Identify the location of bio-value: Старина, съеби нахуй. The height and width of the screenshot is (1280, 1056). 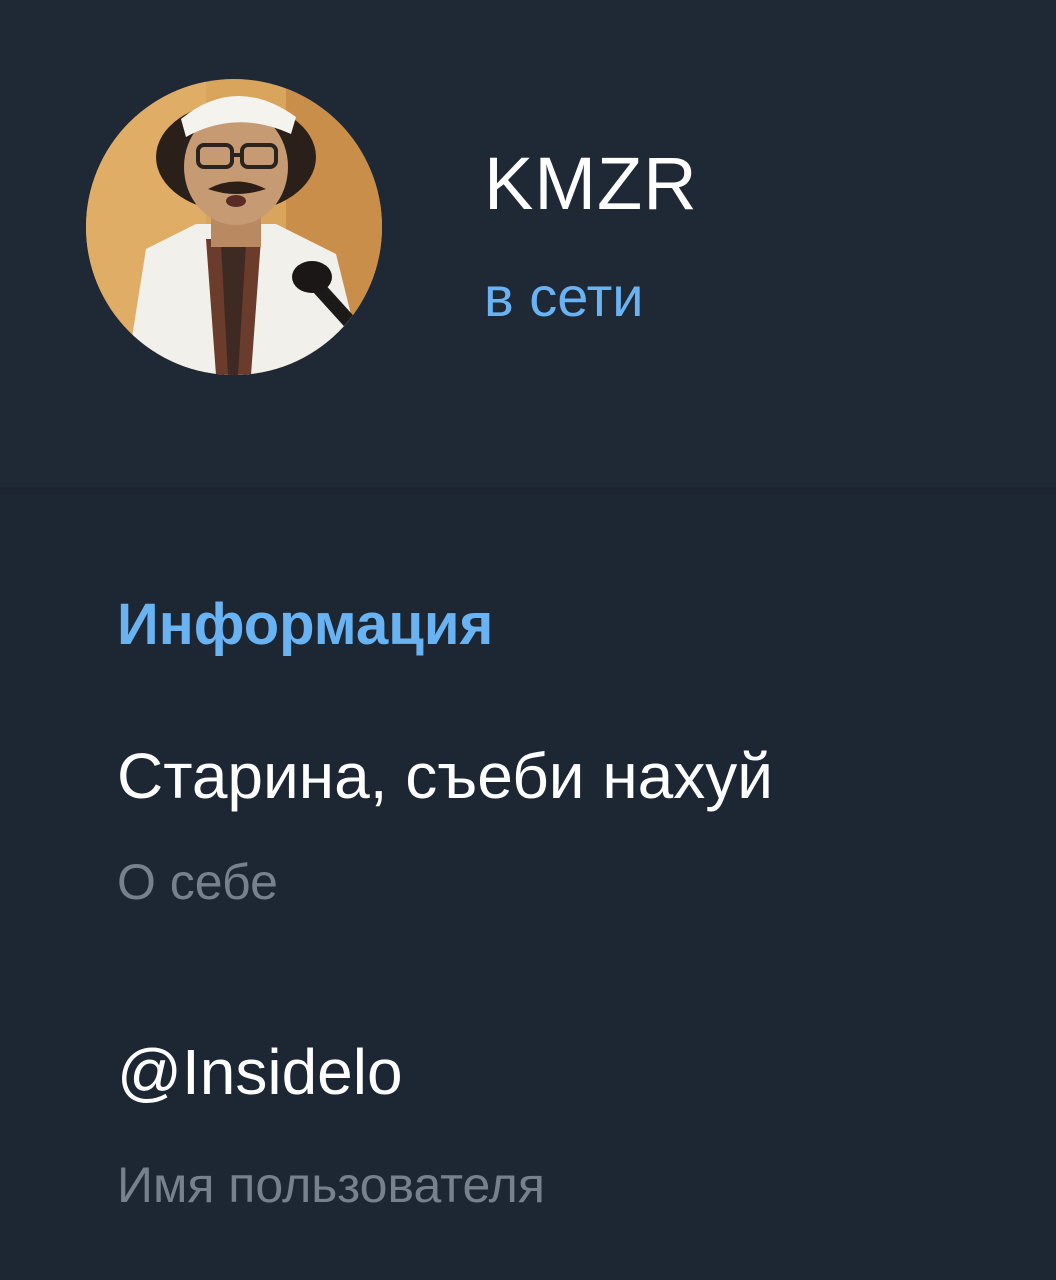
(445, 776).